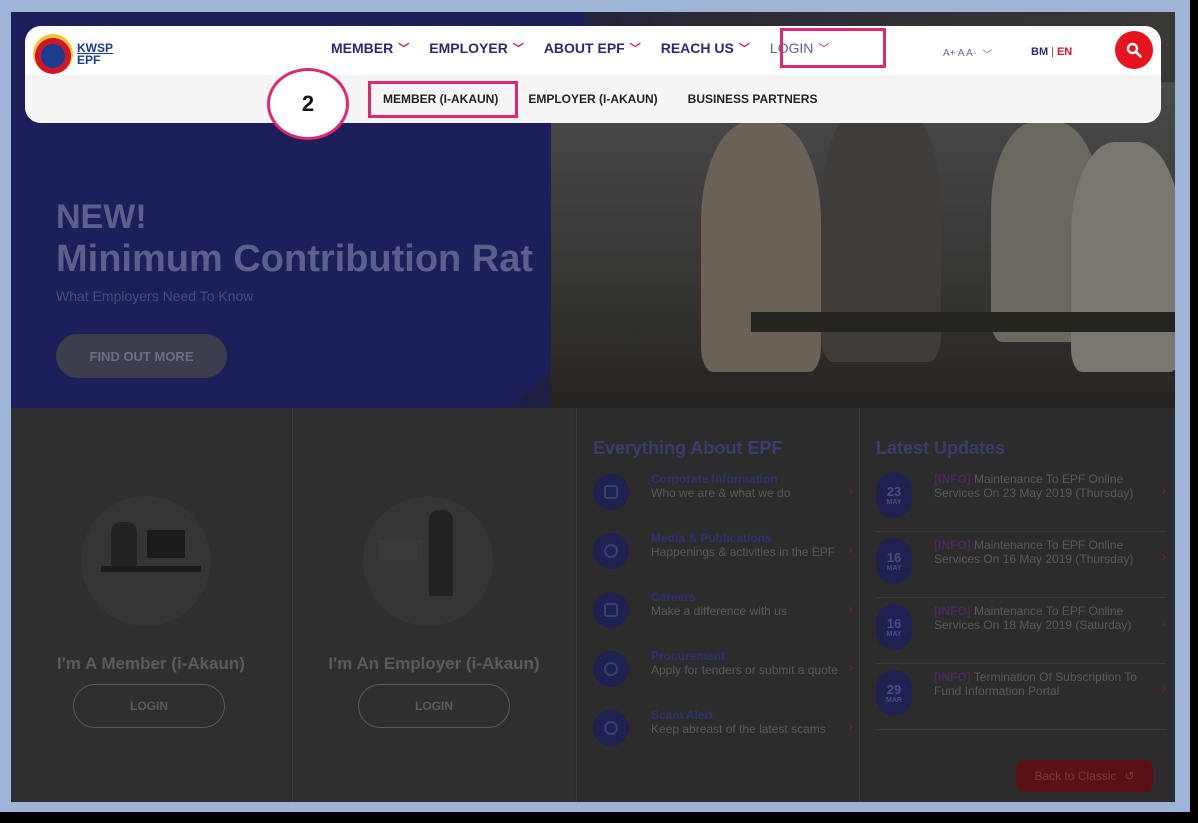 Image resolution: width=1198 pixels, height=823 pixels. I want to click on monitor-icon, so click(166, 544).